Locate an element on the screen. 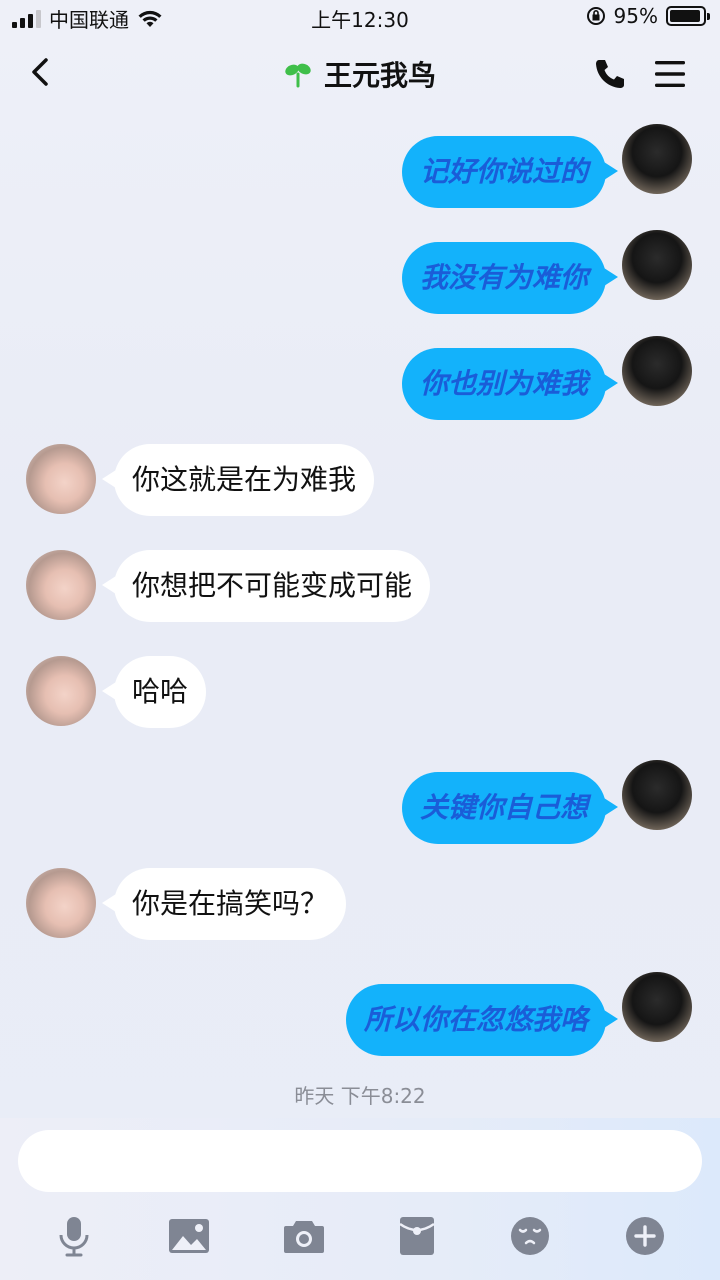 The width and height of the screenshot is (720, 1280). camera-icon is located at coordinates (304, 1236).